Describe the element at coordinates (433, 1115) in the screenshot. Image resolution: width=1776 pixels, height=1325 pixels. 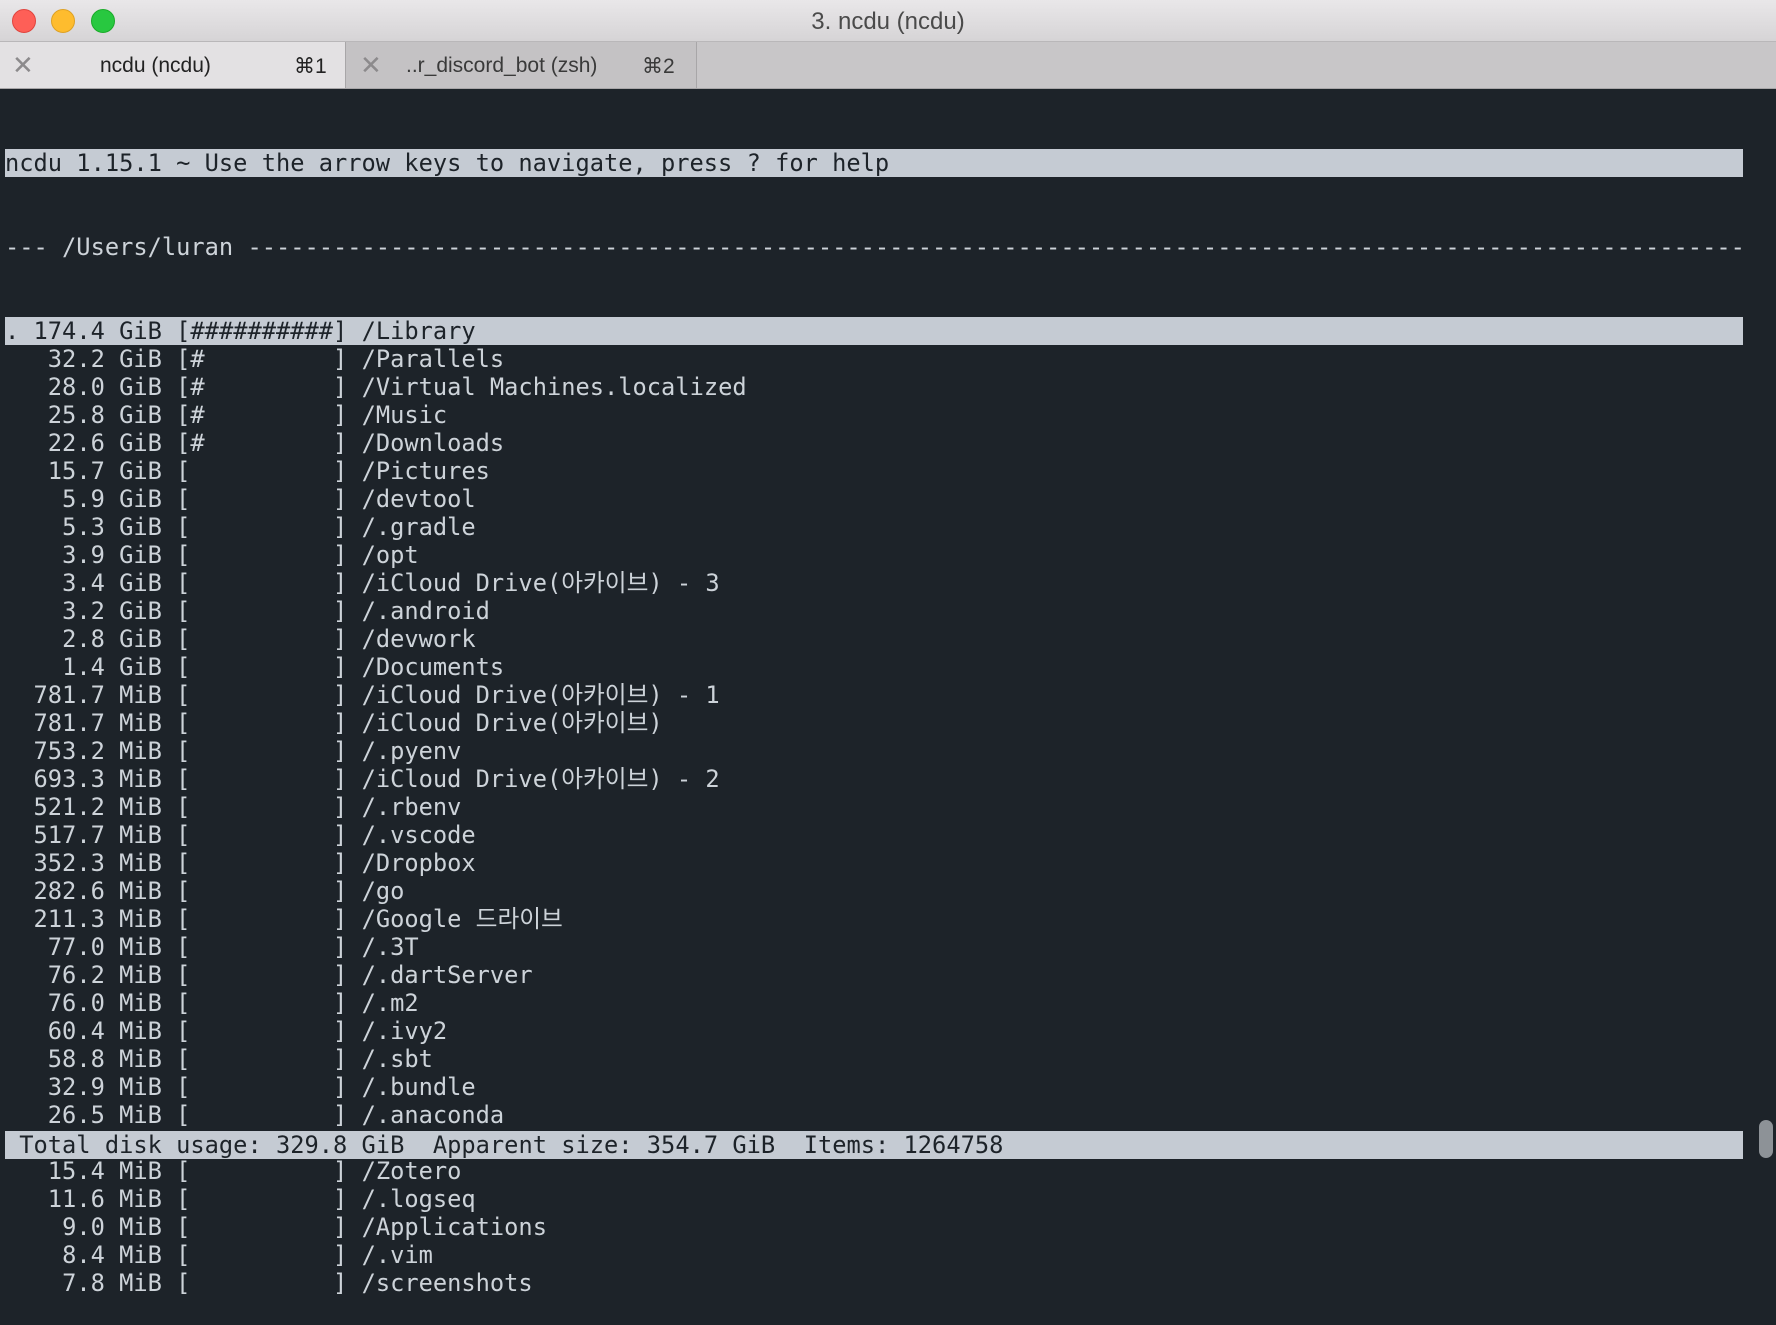
I see `entry-name: /.anaconda` at that location.